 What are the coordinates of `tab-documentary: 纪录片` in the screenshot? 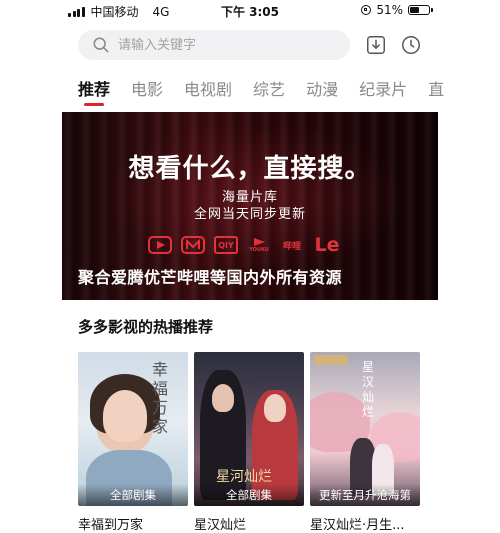 It's located at (383, 88).